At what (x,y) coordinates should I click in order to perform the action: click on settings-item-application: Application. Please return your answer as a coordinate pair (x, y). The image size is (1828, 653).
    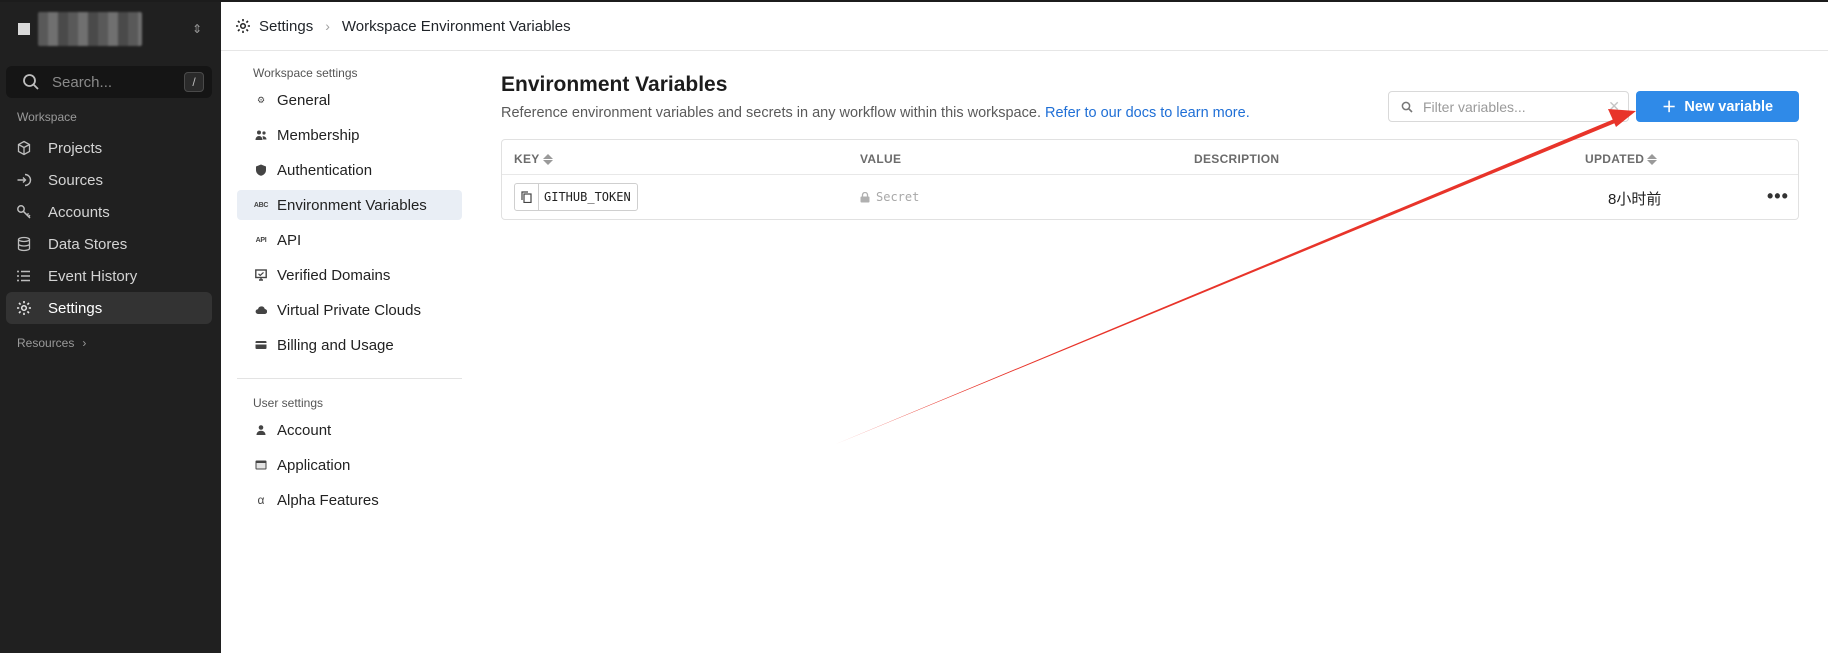
    Looking at the image, I should click on (349, 465).